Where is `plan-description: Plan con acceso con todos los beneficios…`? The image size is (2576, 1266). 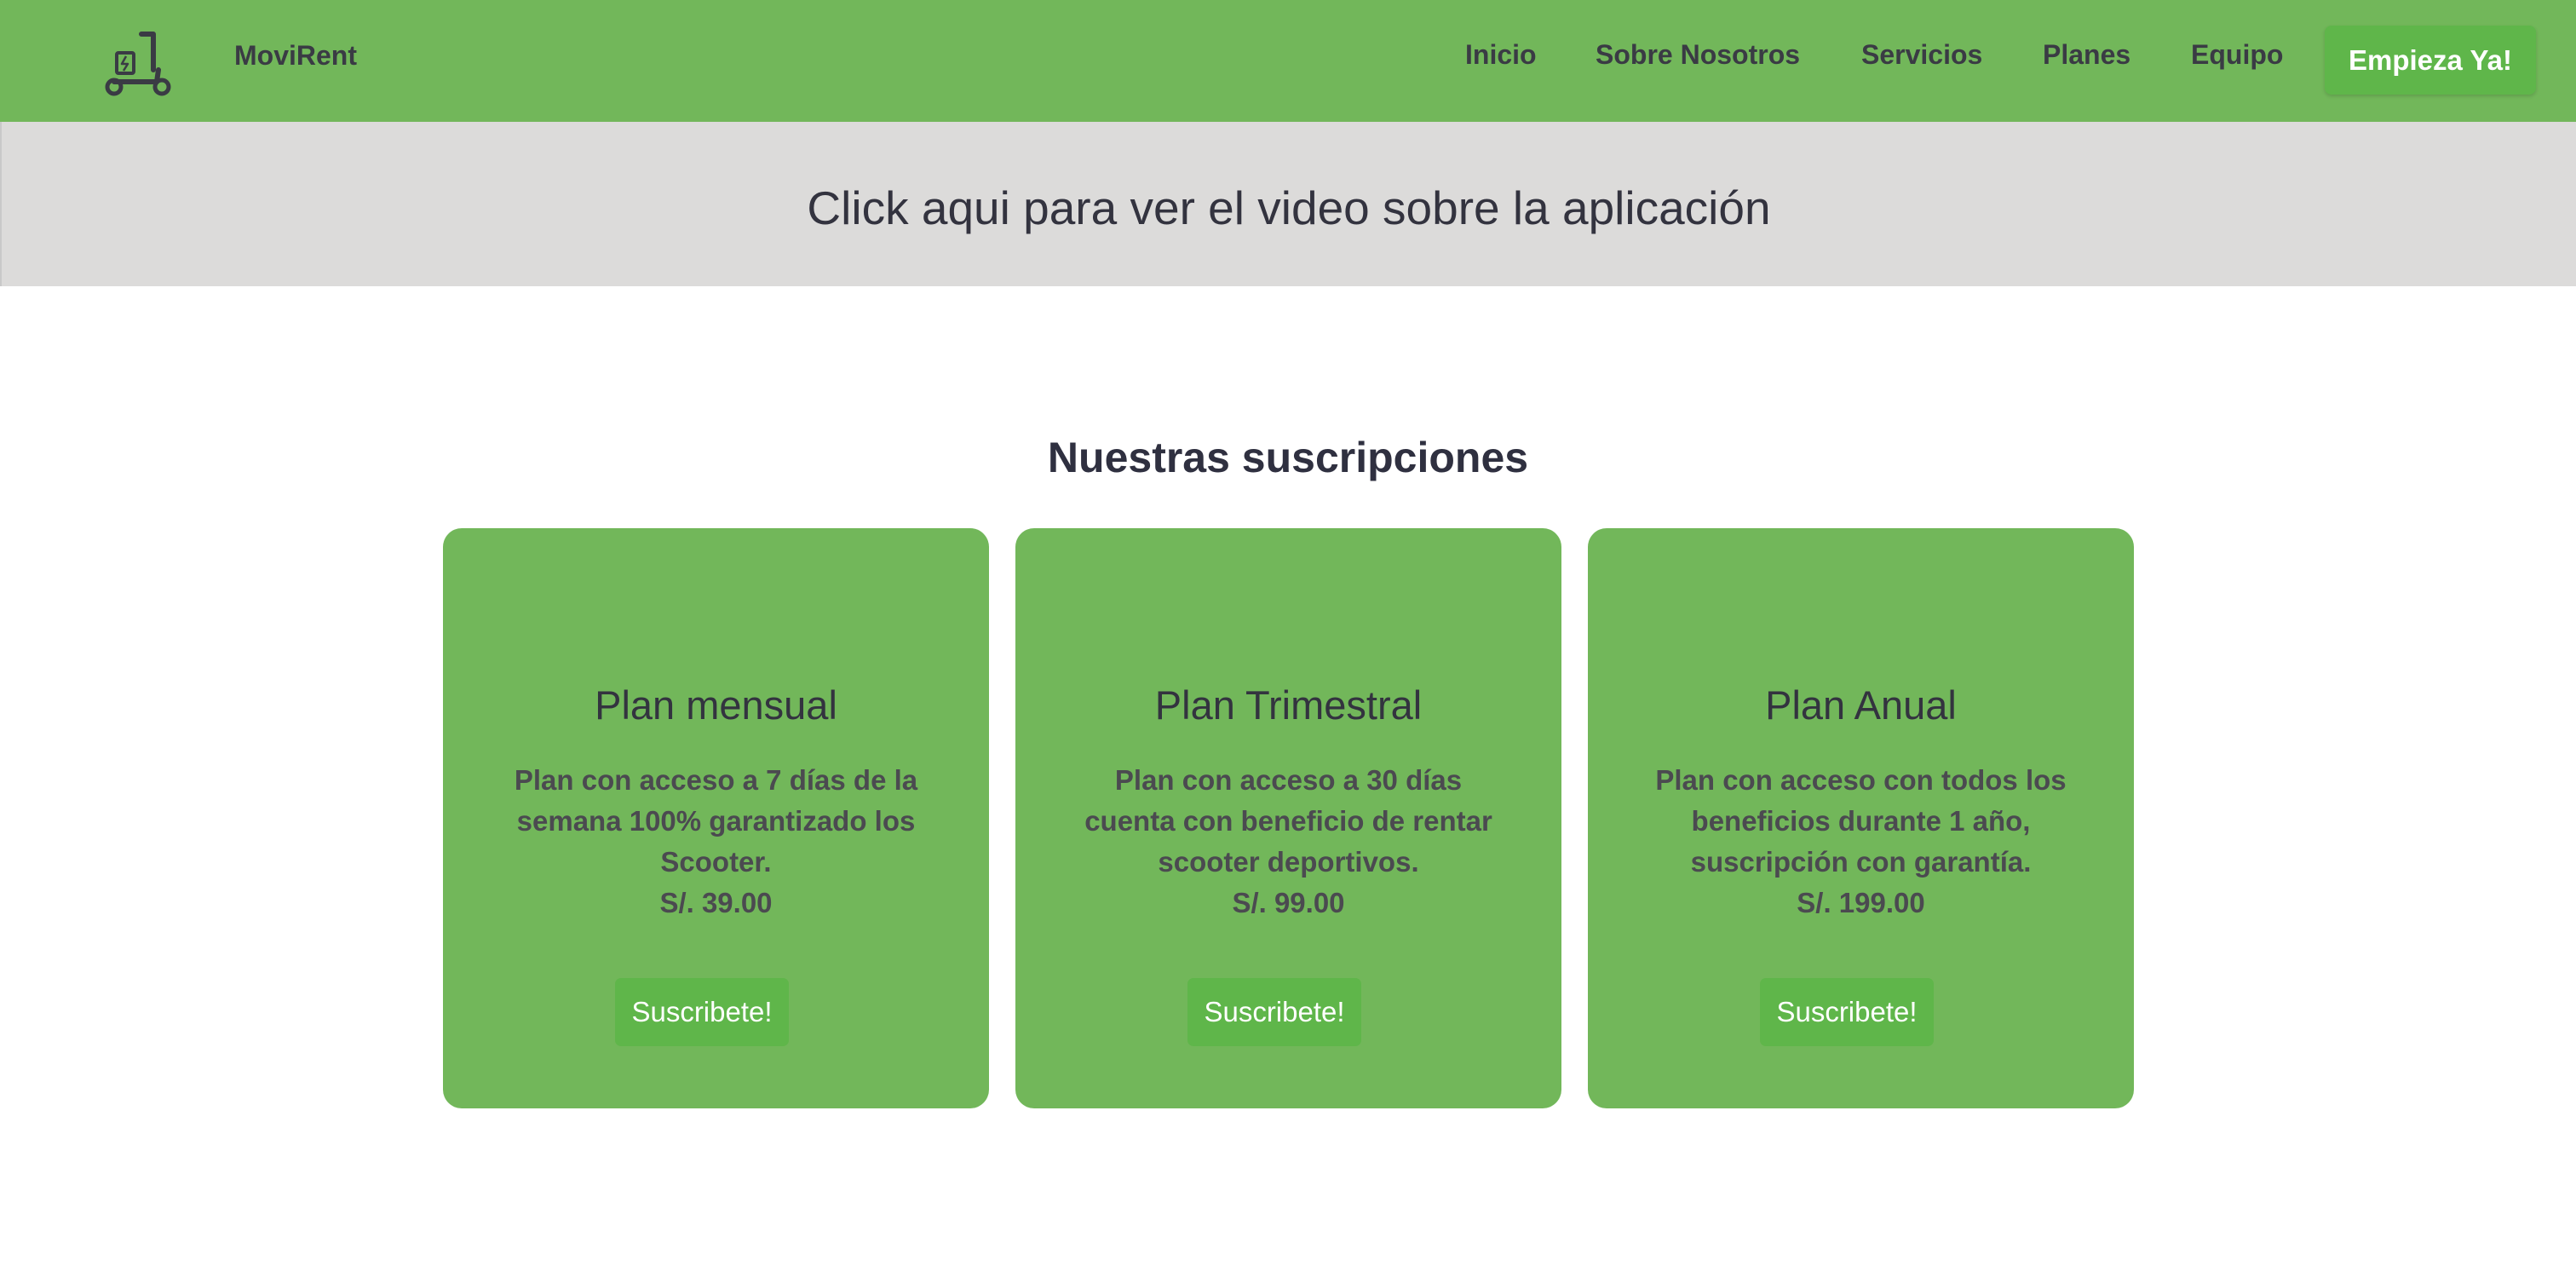 plan-description: Plan con acceso con todos los beneficios… is located at coordinates (1861, 821).